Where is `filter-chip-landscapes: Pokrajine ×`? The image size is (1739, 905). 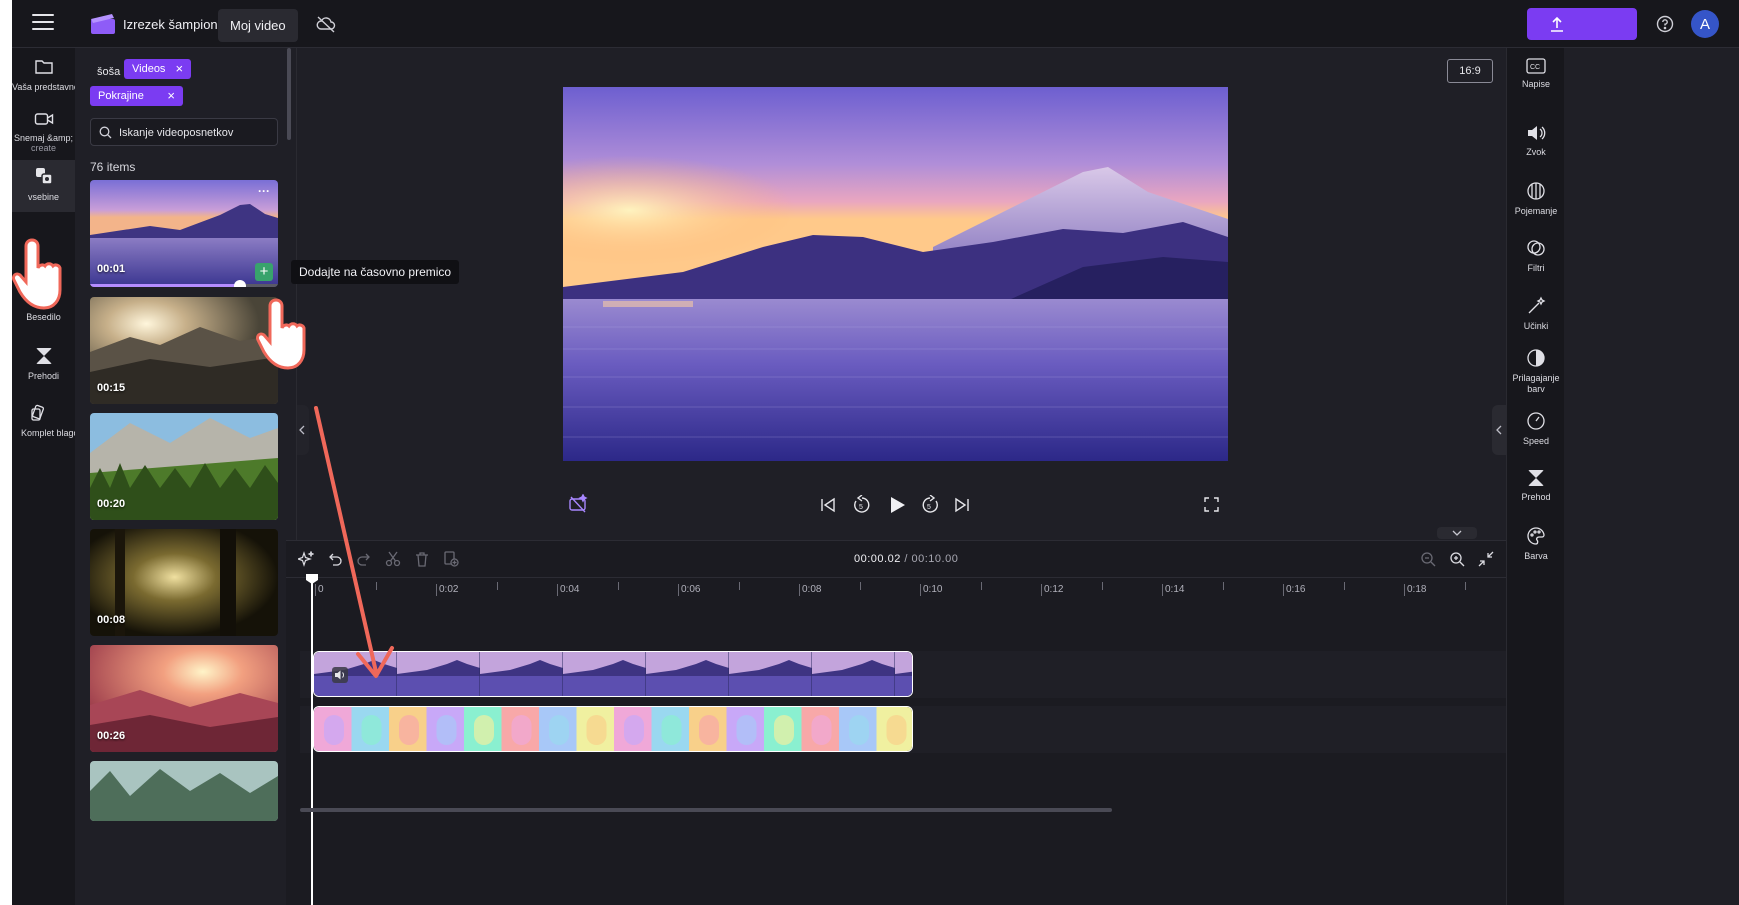
filter-chip-landscapes: Pokrajine × is located at coordinates (136, 96).